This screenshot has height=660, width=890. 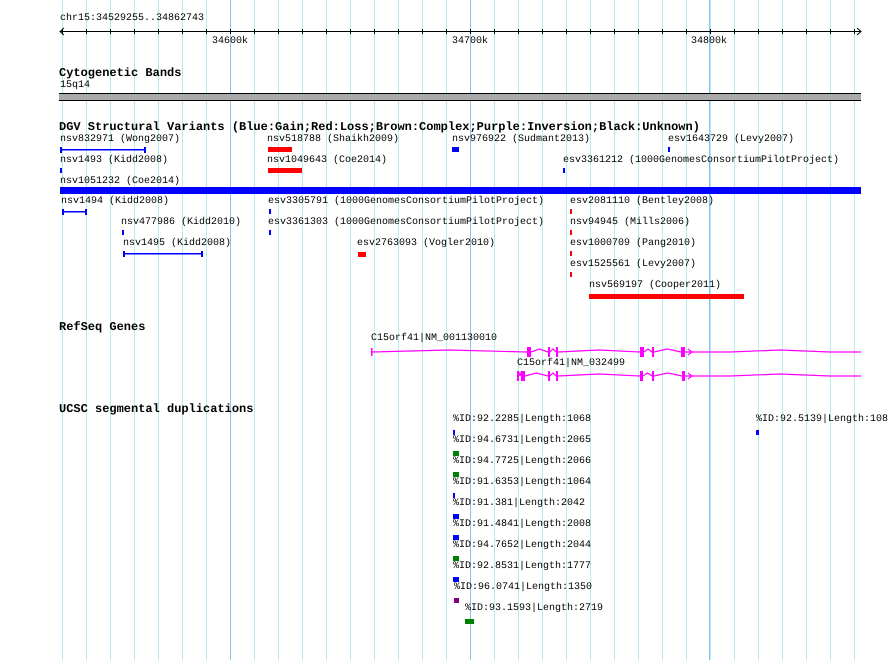 What do you see at coordinates (522, 441) in the screenshot?
I see `duplication-label: %ID:94.6731|Length:2065` at bounding box center [522, 441].